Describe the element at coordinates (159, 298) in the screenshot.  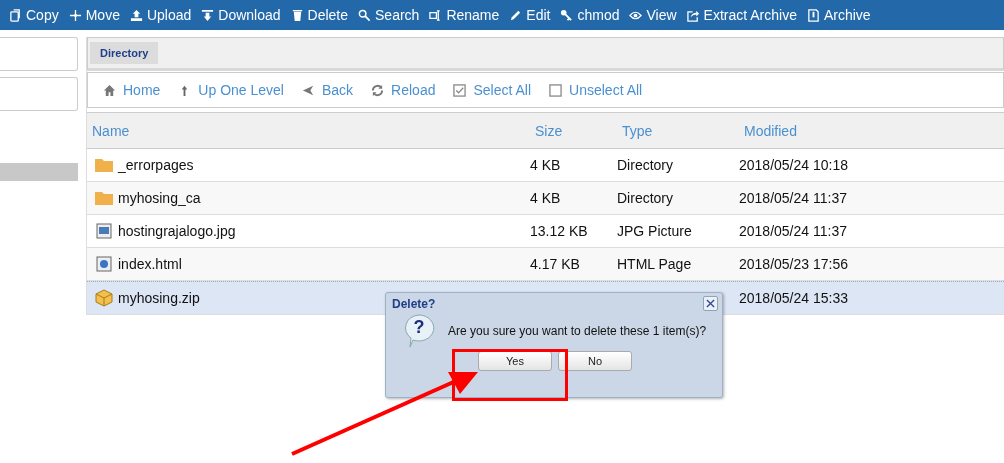
I see `file-name: myhosing.zip` at that location.